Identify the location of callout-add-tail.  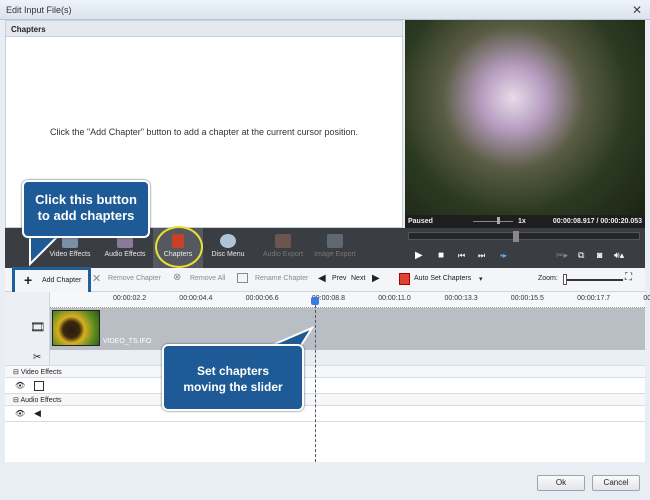
(45, 251).